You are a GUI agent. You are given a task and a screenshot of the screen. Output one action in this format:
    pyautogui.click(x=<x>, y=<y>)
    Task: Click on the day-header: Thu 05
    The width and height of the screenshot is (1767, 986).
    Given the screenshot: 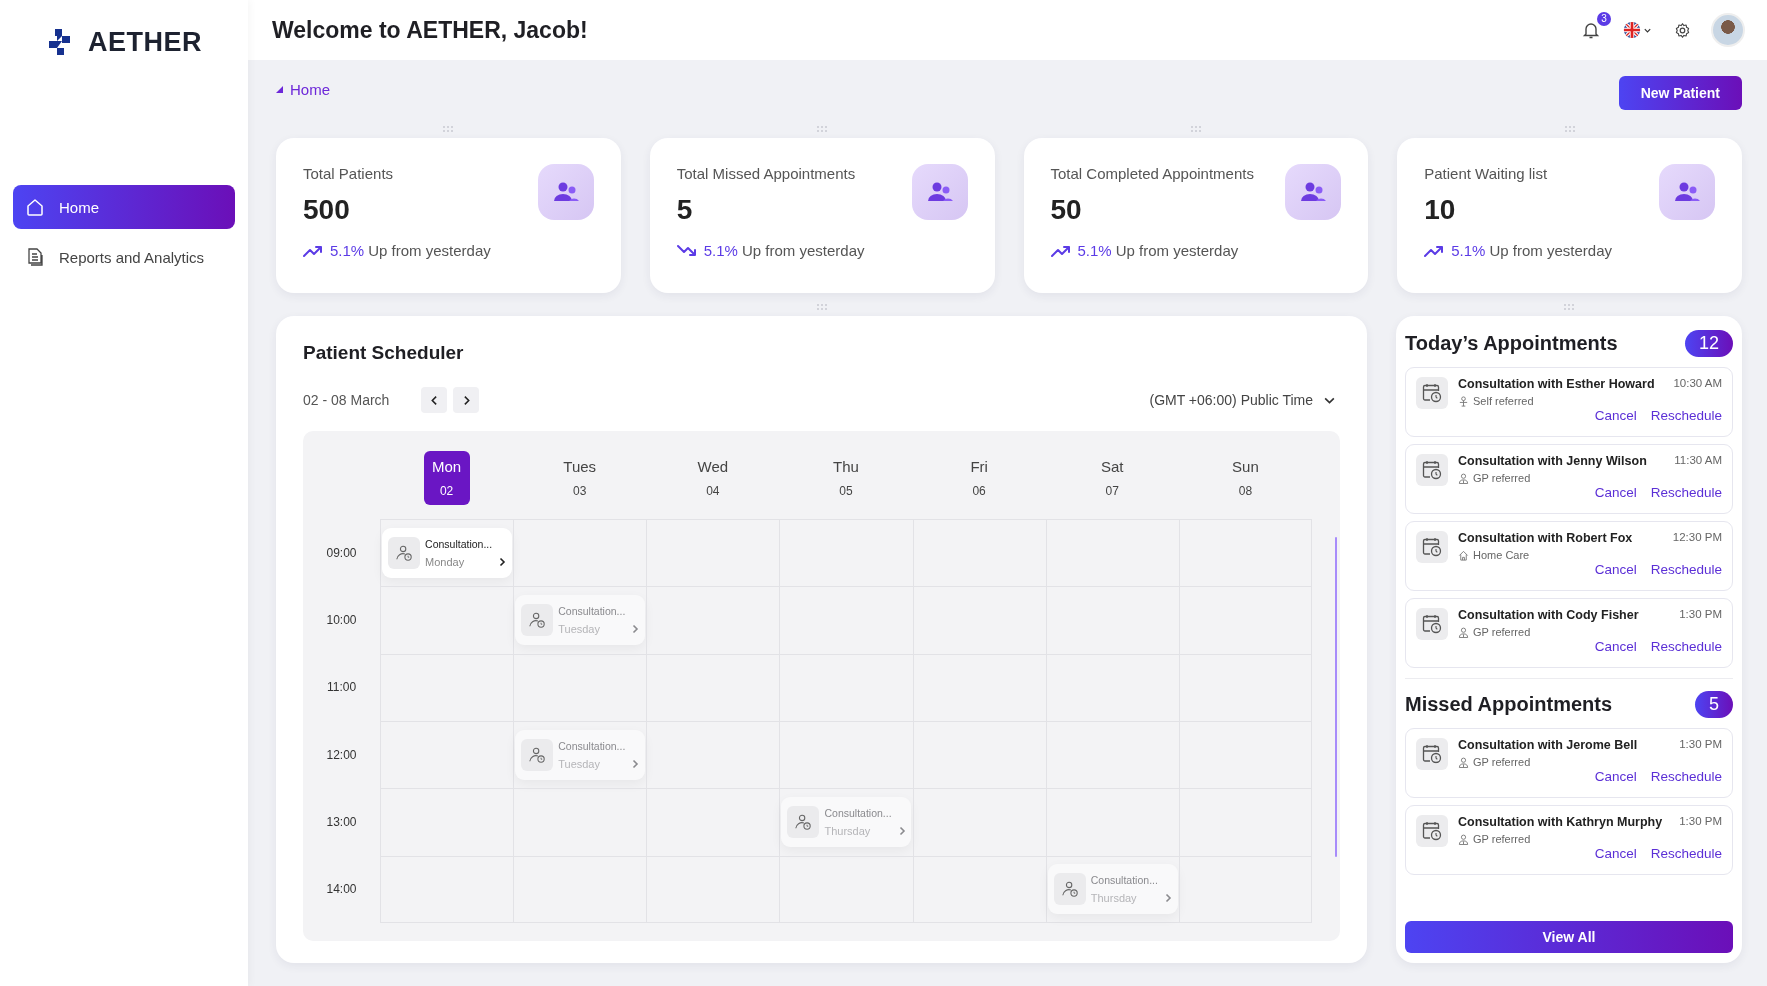 What is the action you would take?
    pyautogui.click(x=846, y=478)
    